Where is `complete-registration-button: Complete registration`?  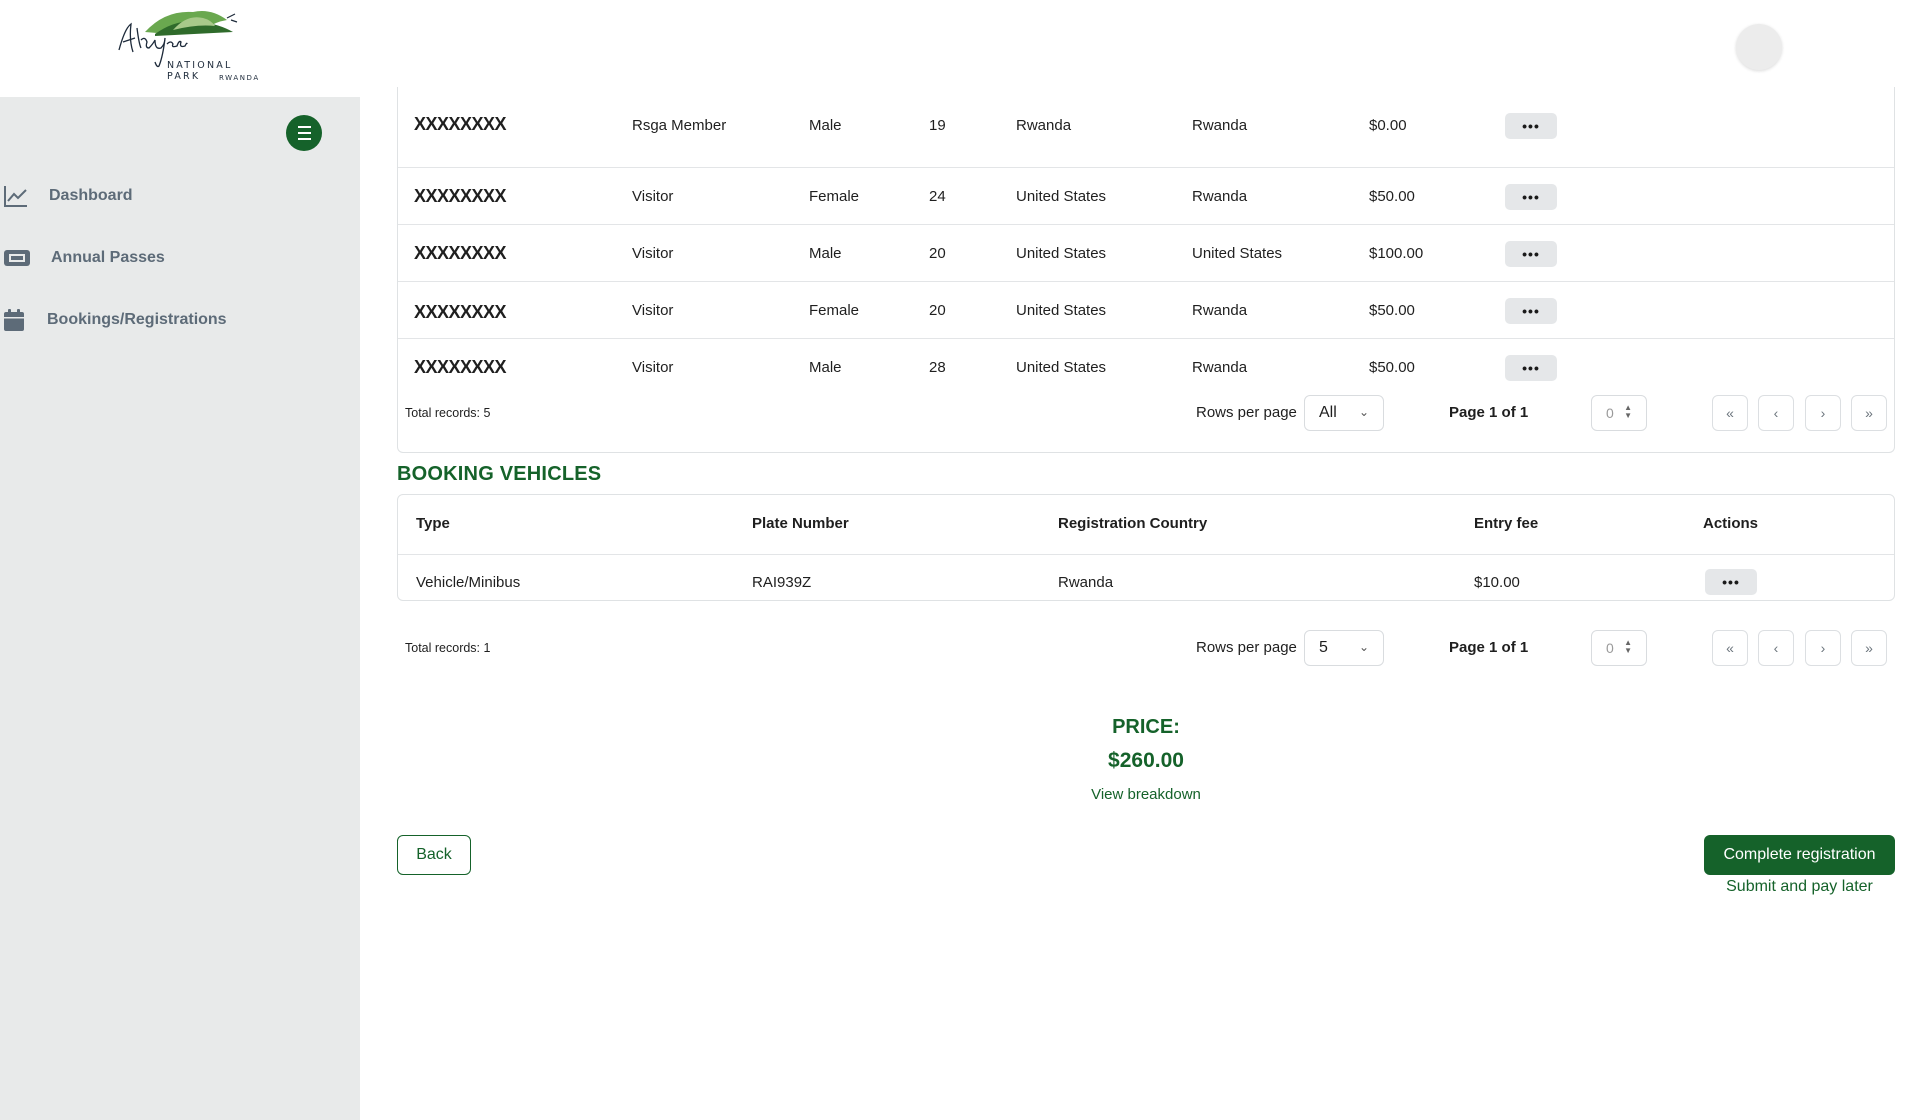 complete-registration-button: Complete registration is located at coordinates (1799, 855).